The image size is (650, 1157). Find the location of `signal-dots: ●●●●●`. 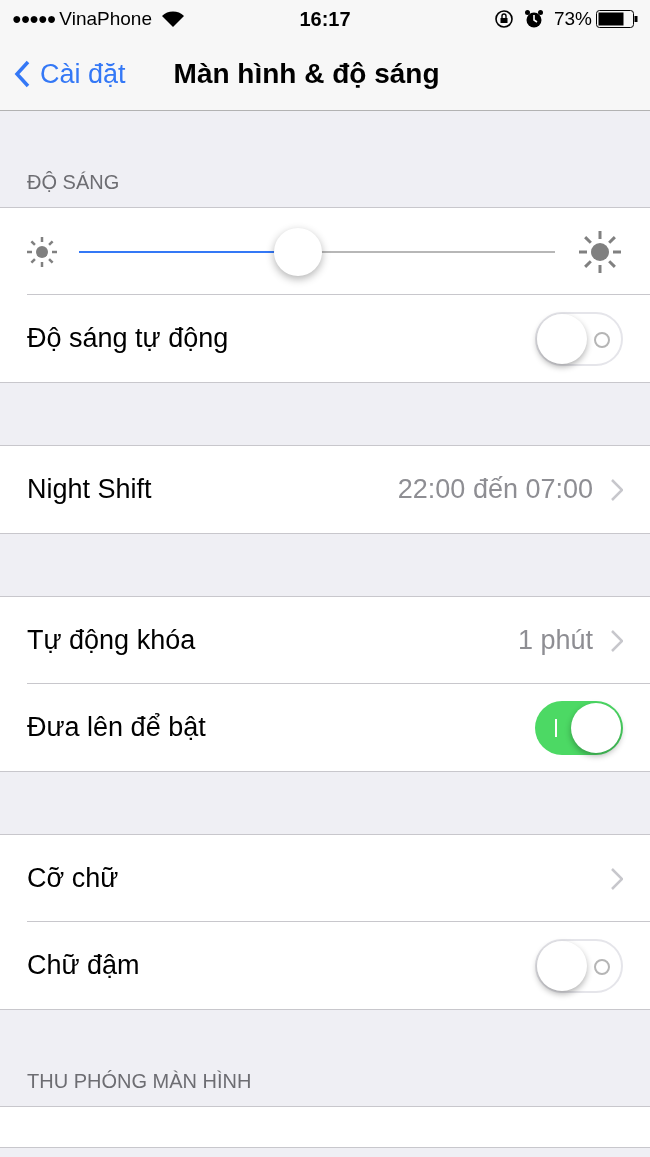

signal-dots: ●●●●● is located at coordinates (34, 19).